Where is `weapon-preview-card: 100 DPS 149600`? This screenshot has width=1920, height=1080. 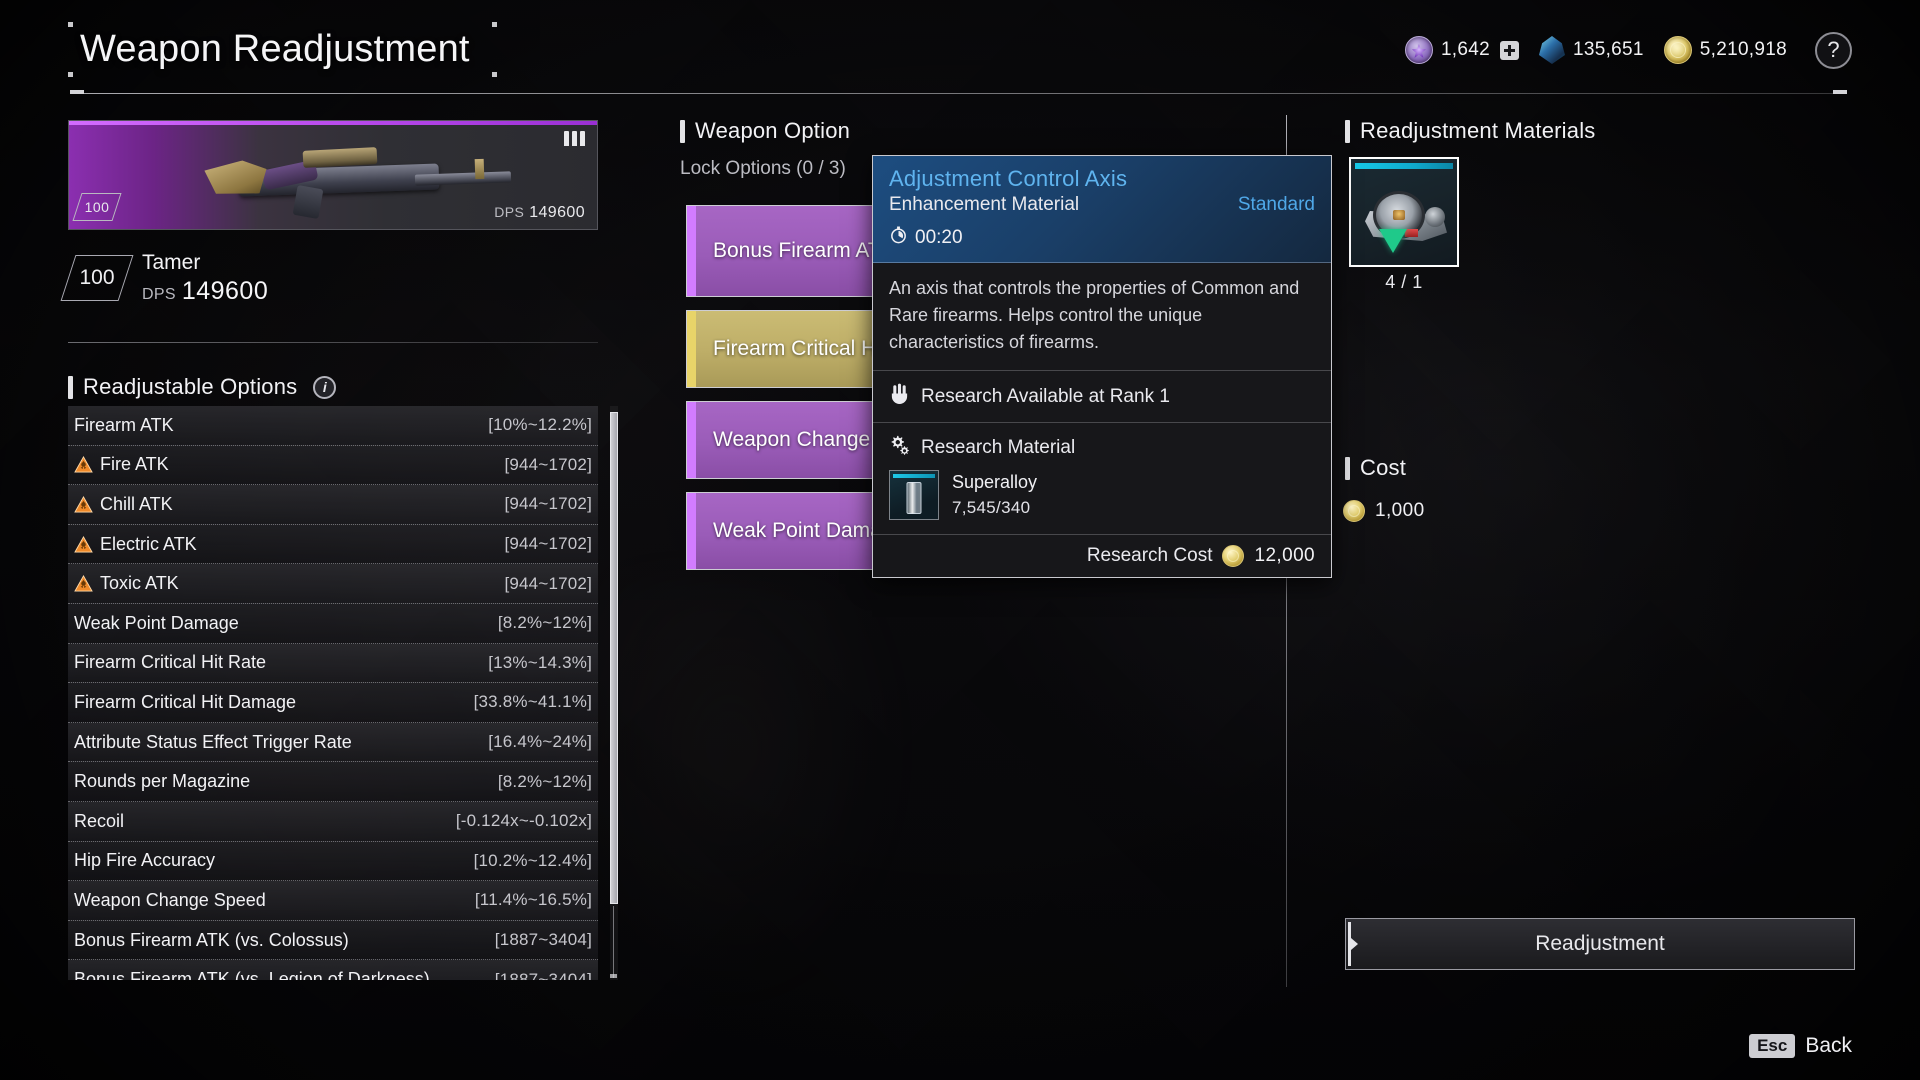
weapon-preview-card: 100 DPS 149600 is located at coordinates (333, 175).